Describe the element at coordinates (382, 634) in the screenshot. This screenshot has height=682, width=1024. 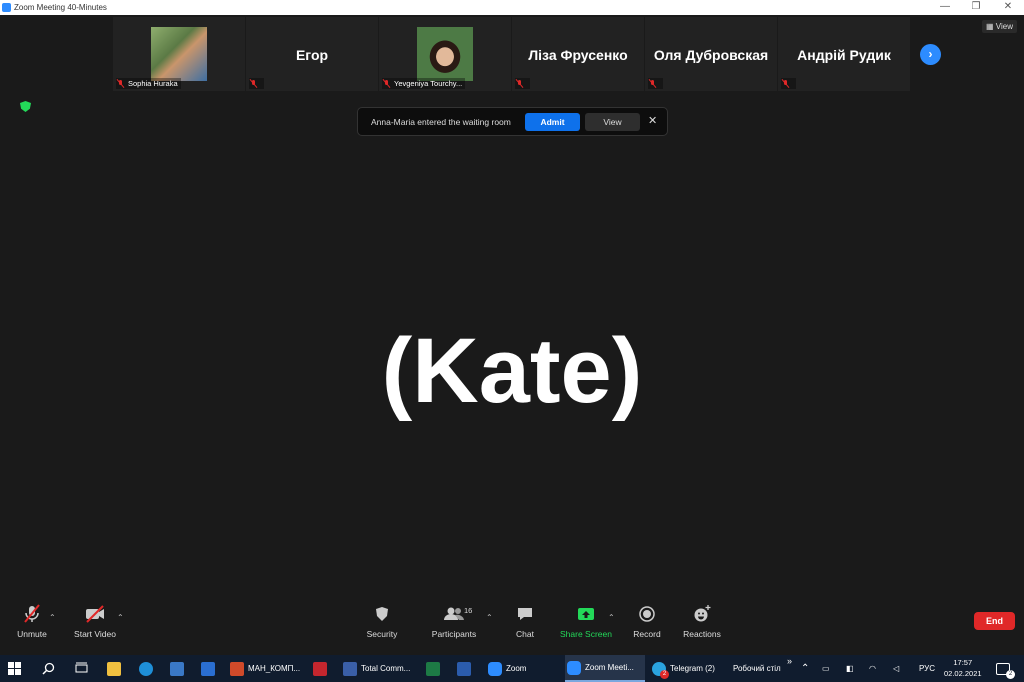
I see `security-label: Security` at that location.